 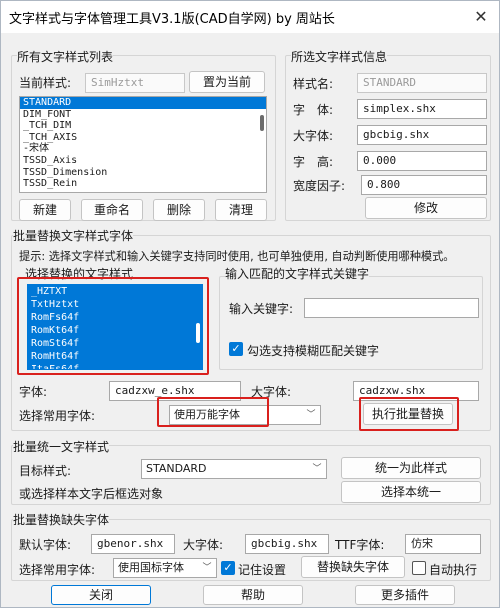 What do you see at coordinates (143, 173) in the screenshot?
I see `list-item: TSSD_Dimension` at bounding box center [143, 173].